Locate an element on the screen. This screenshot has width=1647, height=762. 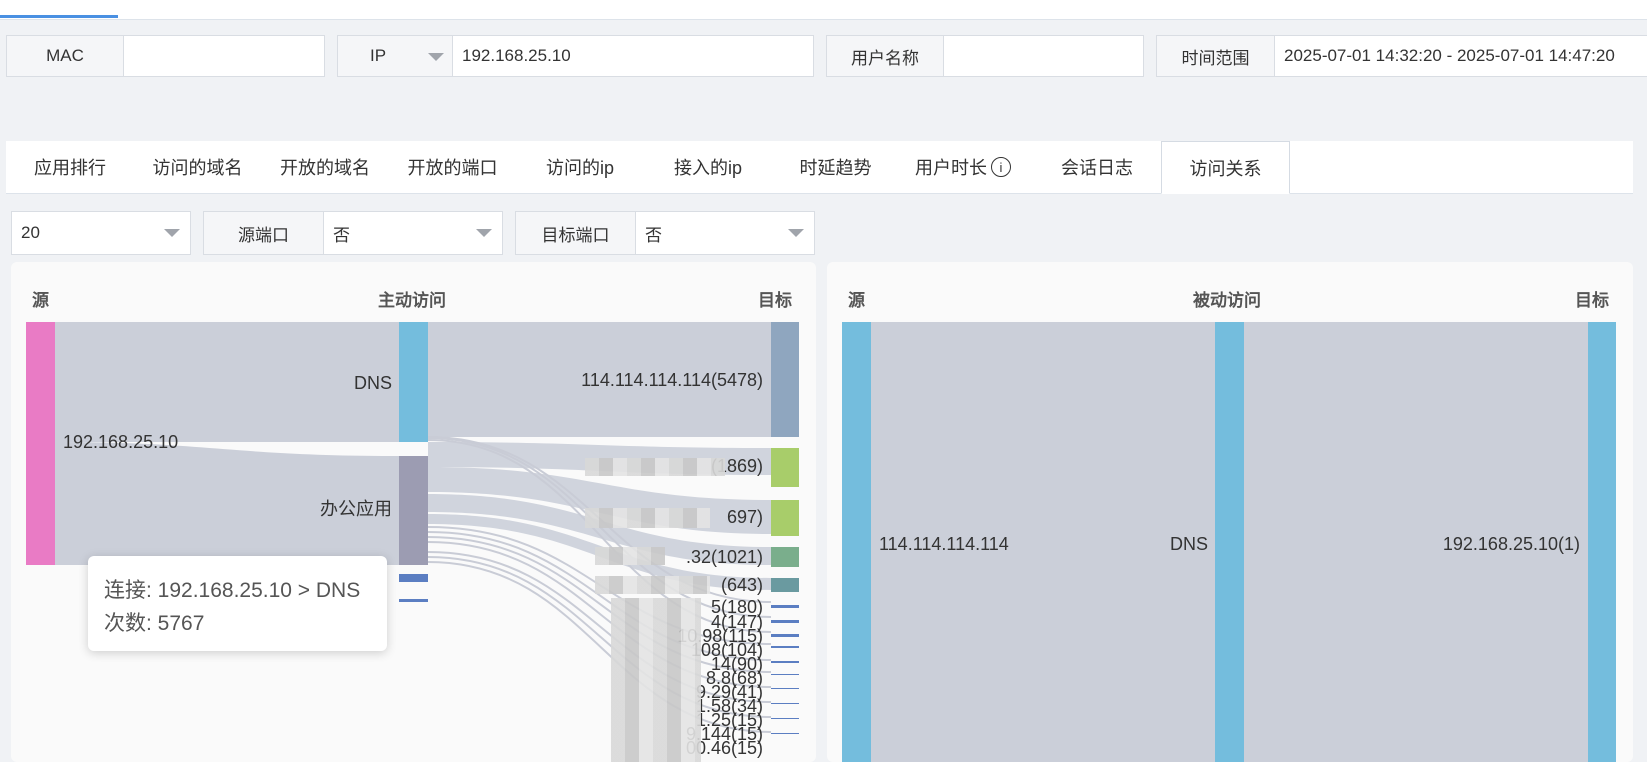
username-label: 用户名称 is located at coordinates (885, 56).